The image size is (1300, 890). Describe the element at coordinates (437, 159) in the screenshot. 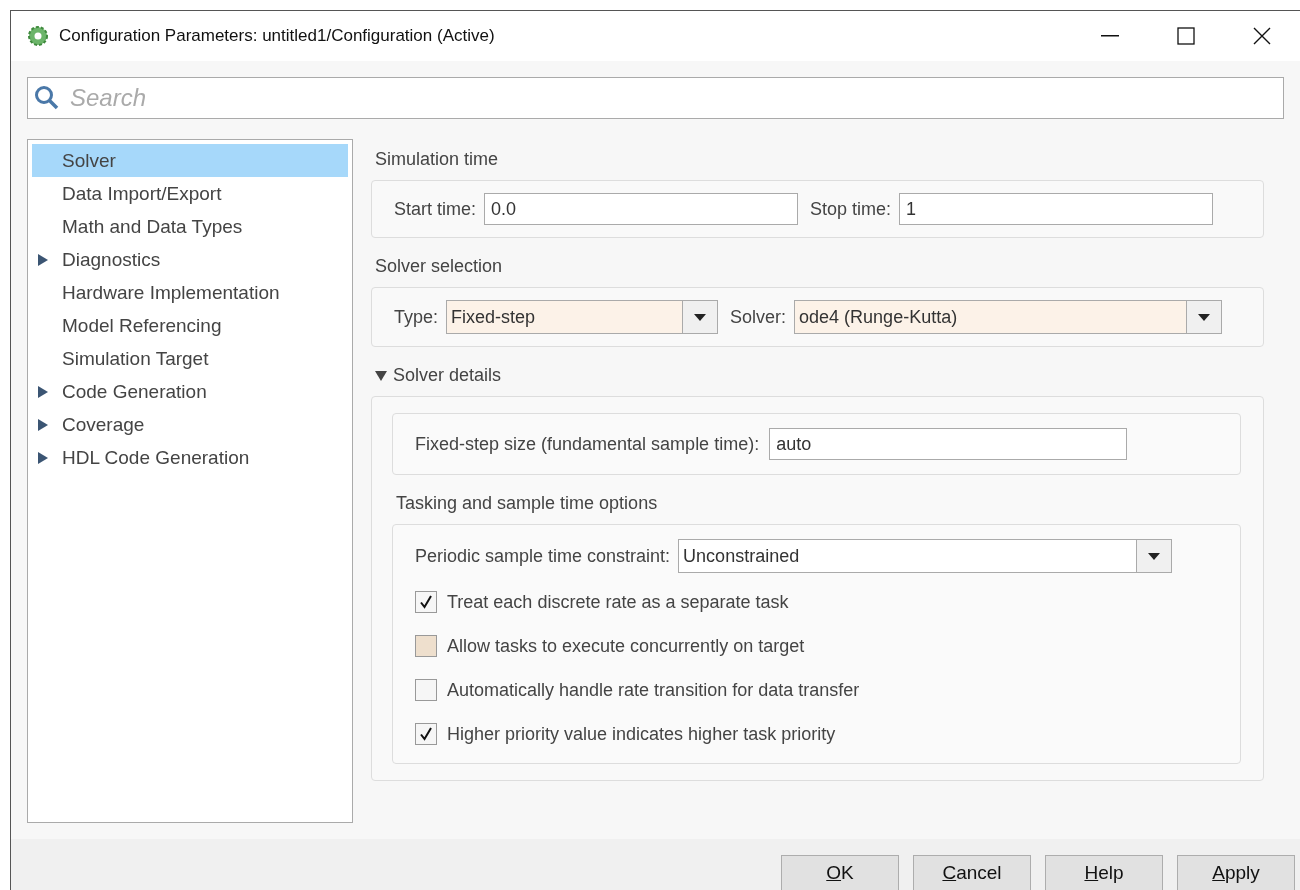

I see `section-title: Simulation time` at that location.